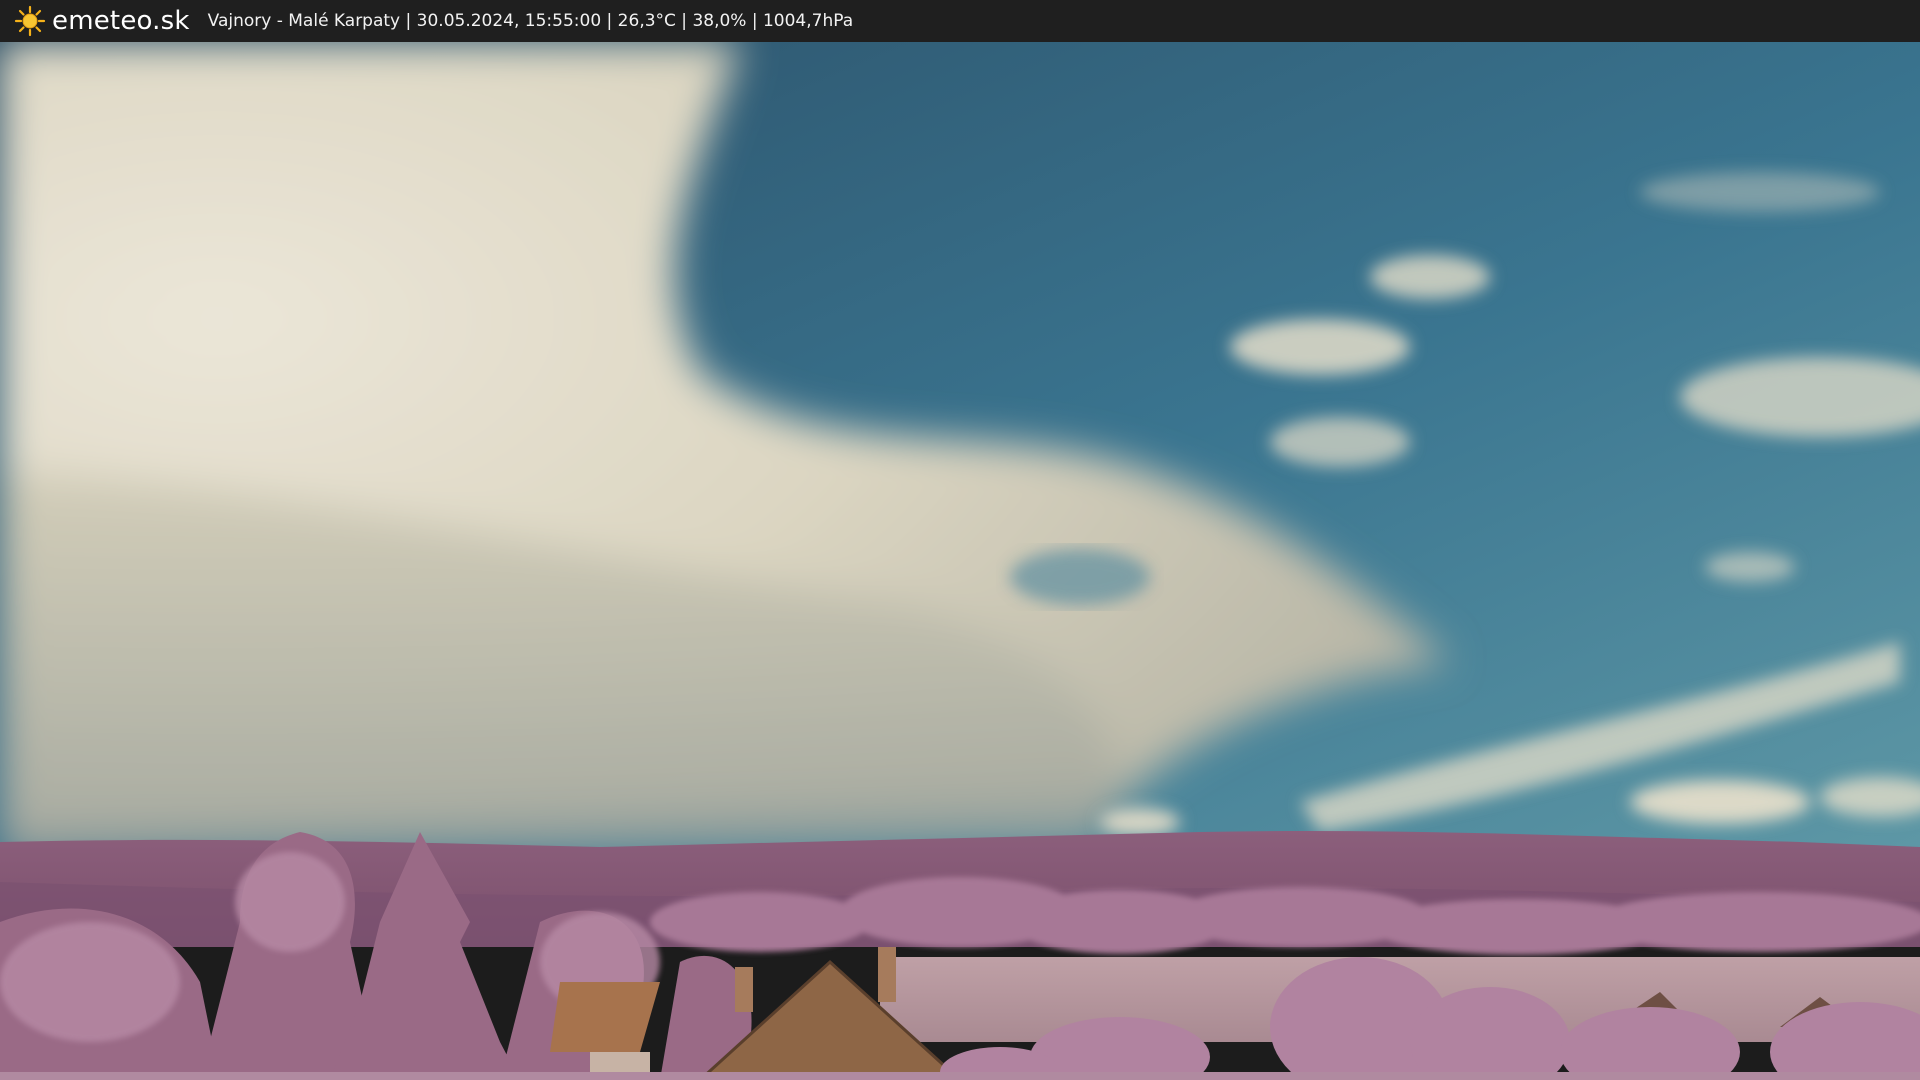  What do you see at coordinates (30, 21) in the screenshot?
I see `sun-icon` at bounding box center [30, 21].